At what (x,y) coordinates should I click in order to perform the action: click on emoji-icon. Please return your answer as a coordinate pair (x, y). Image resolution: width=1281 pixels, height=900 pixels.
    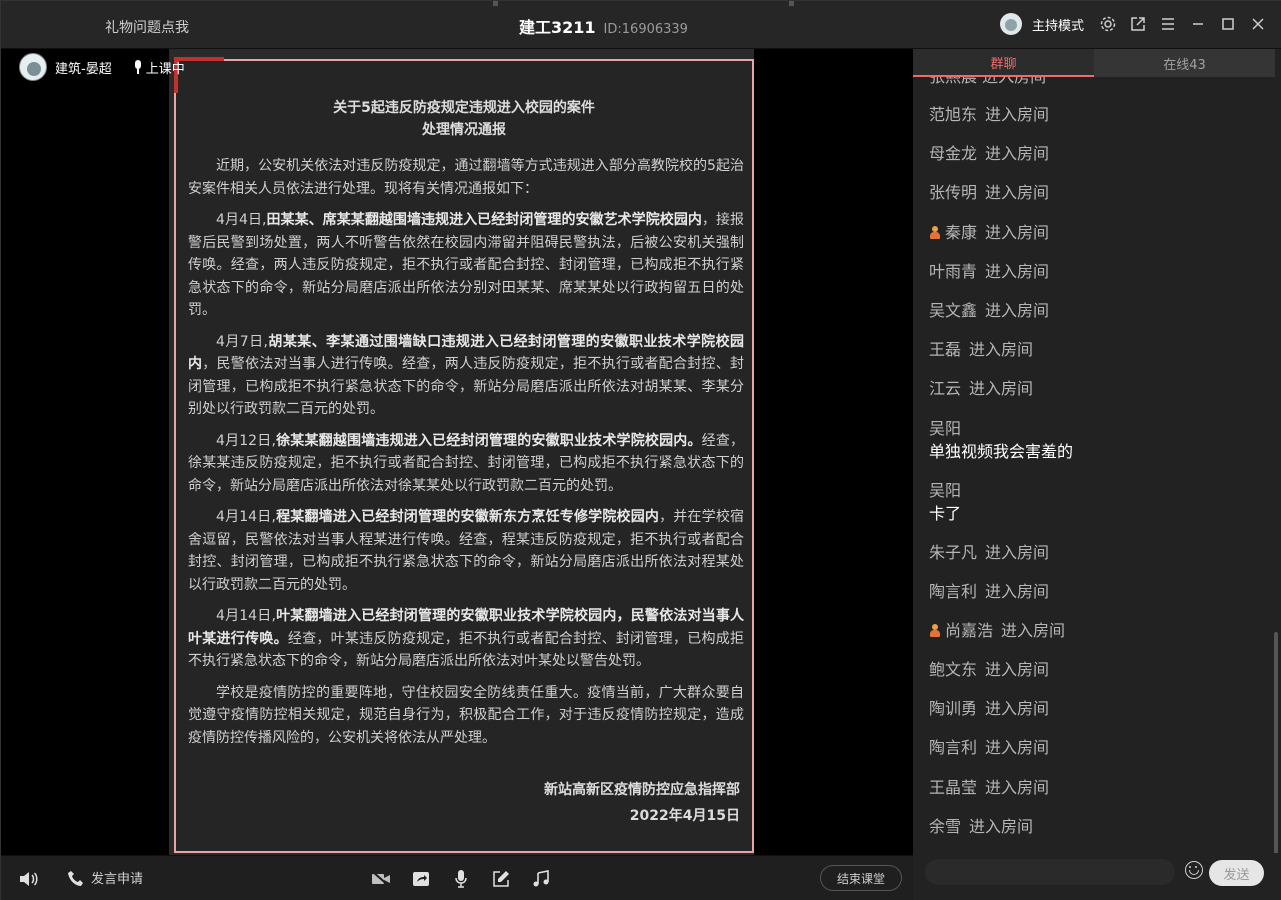
    Looking at the image, I should click on (1194, 870).